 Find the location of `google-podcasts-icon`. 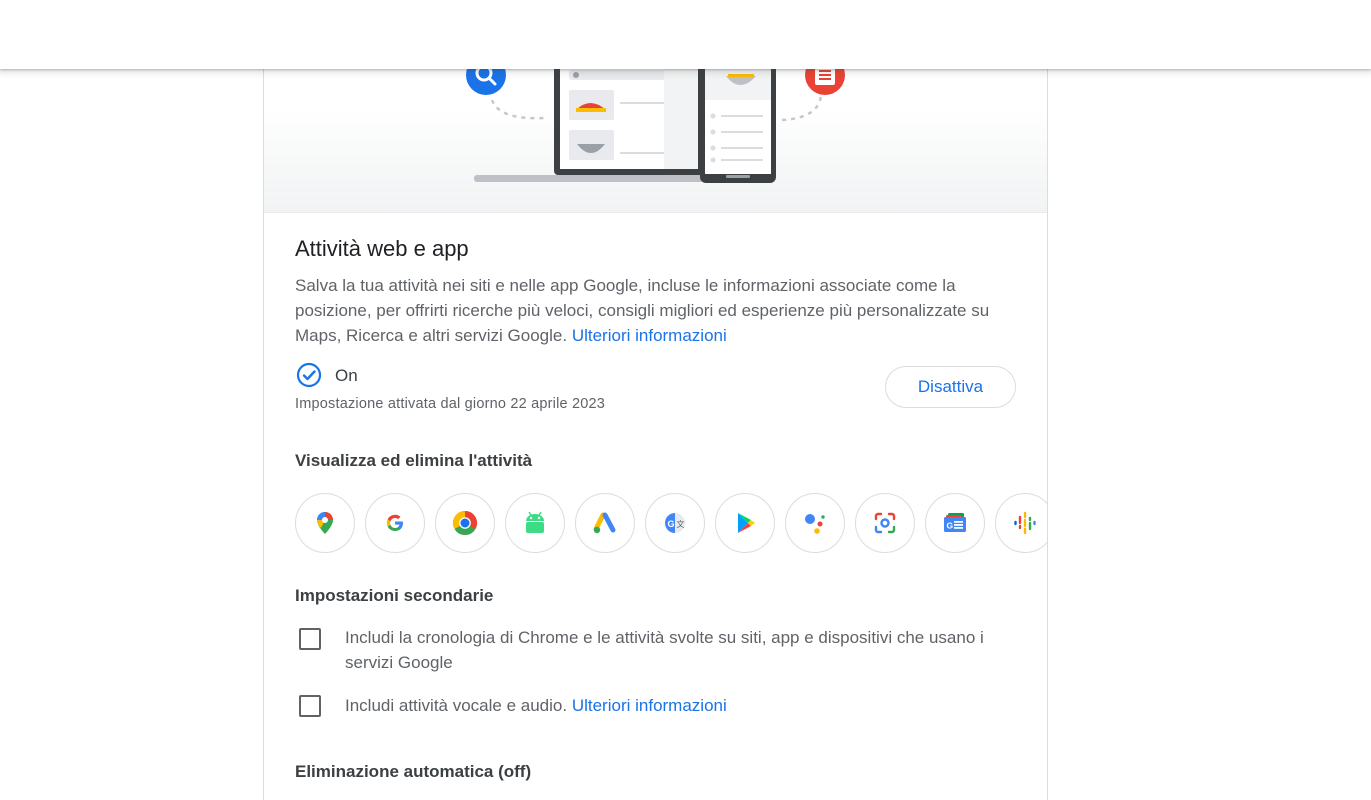

google-podcasts-icon is located at coordinates (1025, 523).